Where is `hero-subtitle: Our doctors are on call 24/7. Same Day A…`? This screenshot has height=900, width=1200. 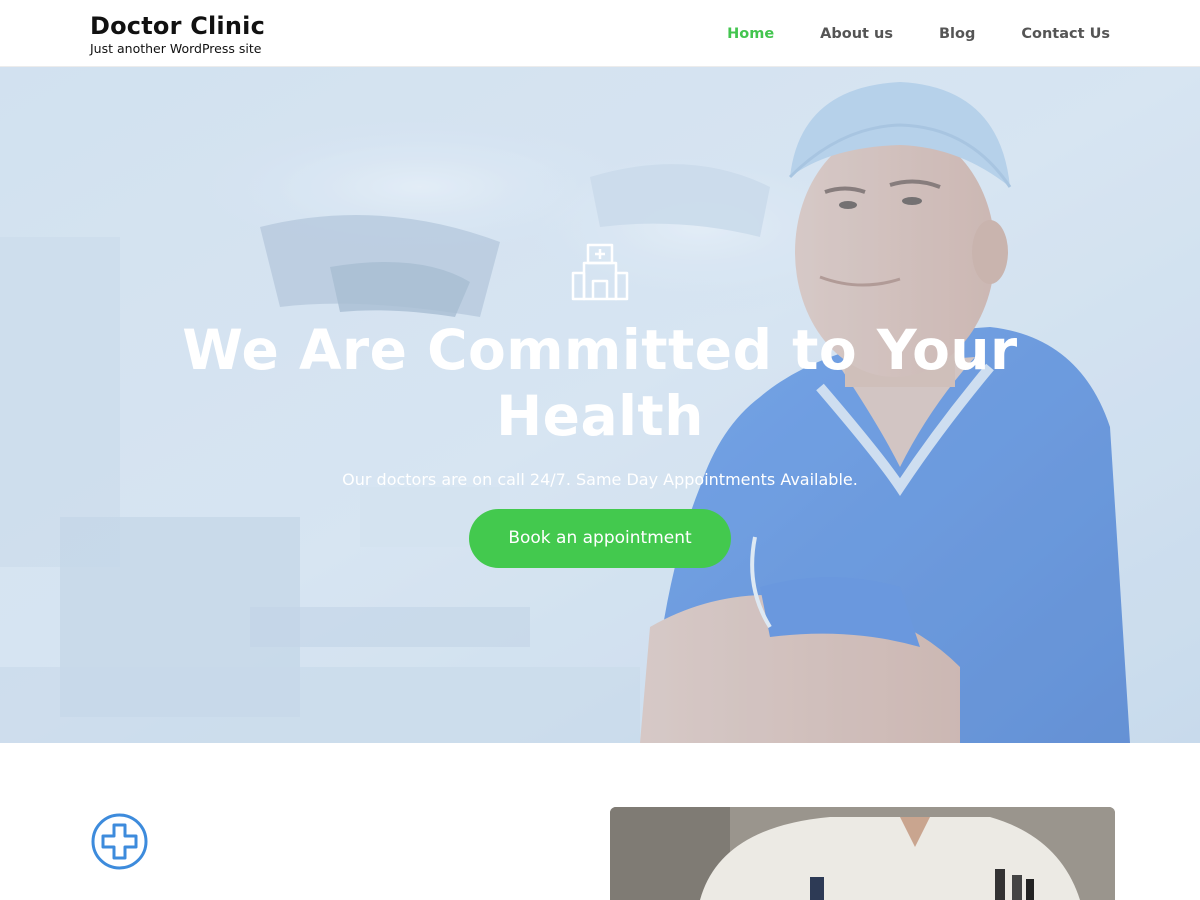 hero-subtitle: Our doctors are on call 24/7. Same Day A… is located at coordinates (600, 479).